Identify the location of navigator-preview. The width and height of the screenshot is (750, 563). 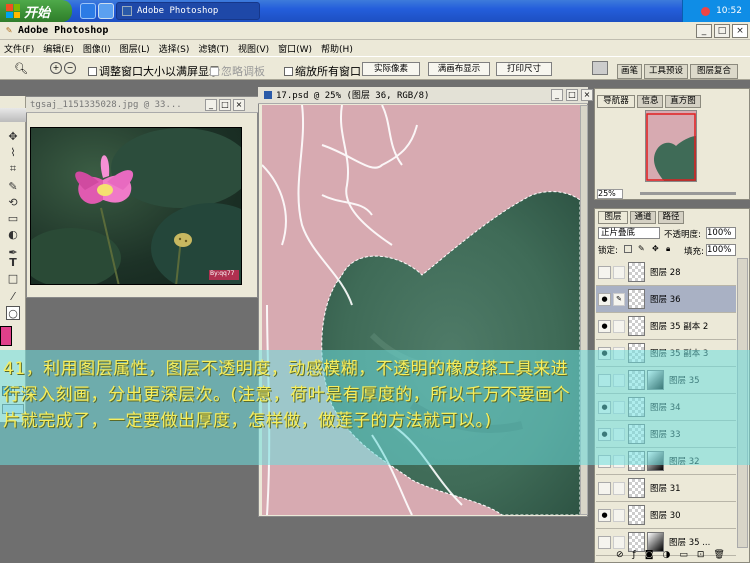
(671, 146).